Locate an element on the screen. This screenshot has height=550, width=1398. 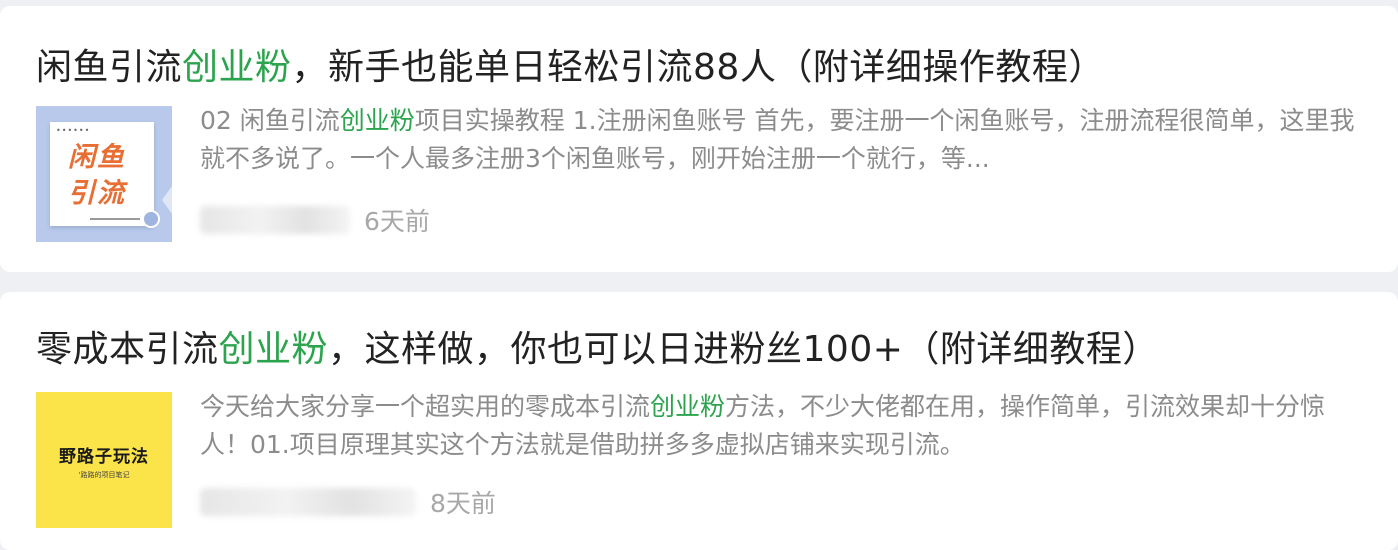
article-meta: 6天前 is located at coordinates (315, 220).